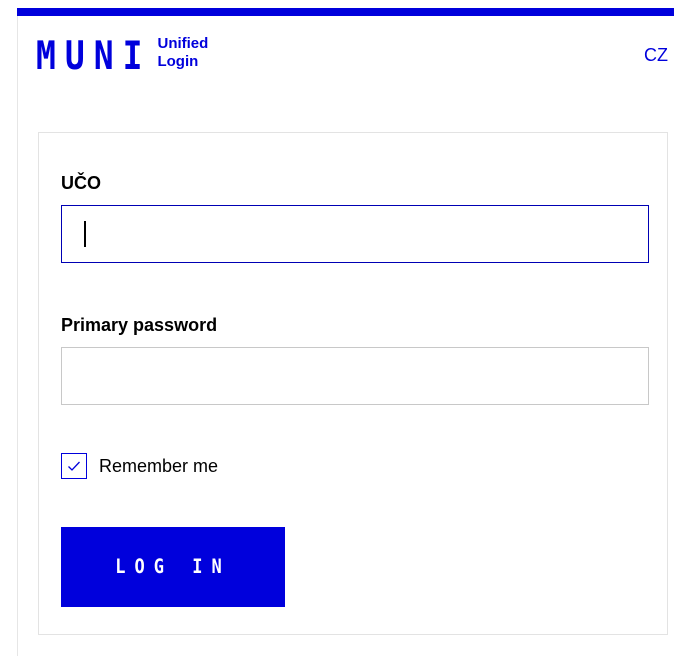 The height and width of the screenshot is (656, 674). I want to click on remember-me-checkbox, so click(74, 466).